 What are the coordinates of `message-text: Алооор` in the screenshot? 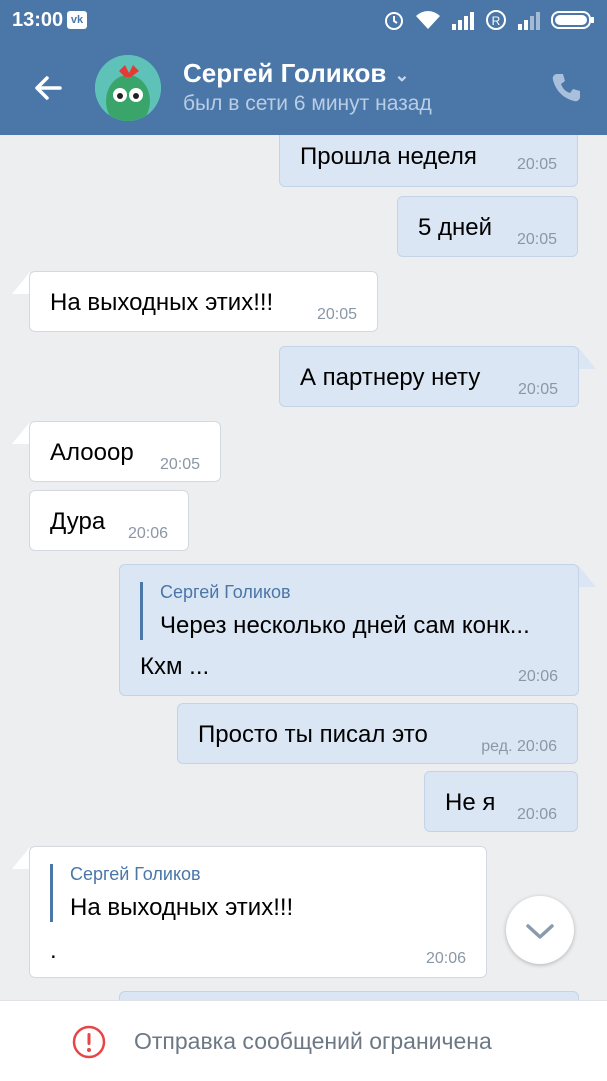 It's located at (92, 452).